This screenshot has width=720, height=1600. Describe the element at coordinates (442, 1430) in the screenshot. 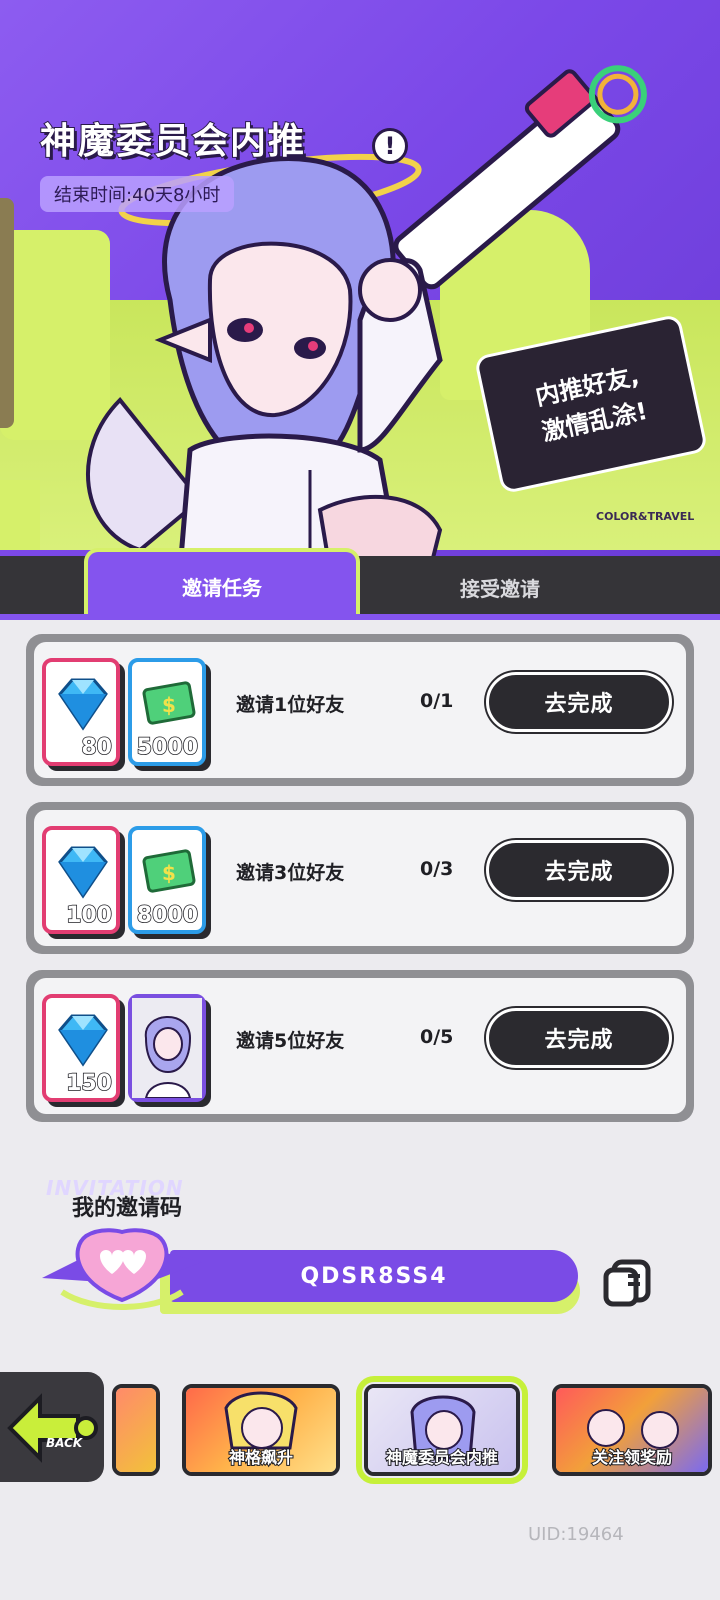

I see `selected-event-frame` at that location.